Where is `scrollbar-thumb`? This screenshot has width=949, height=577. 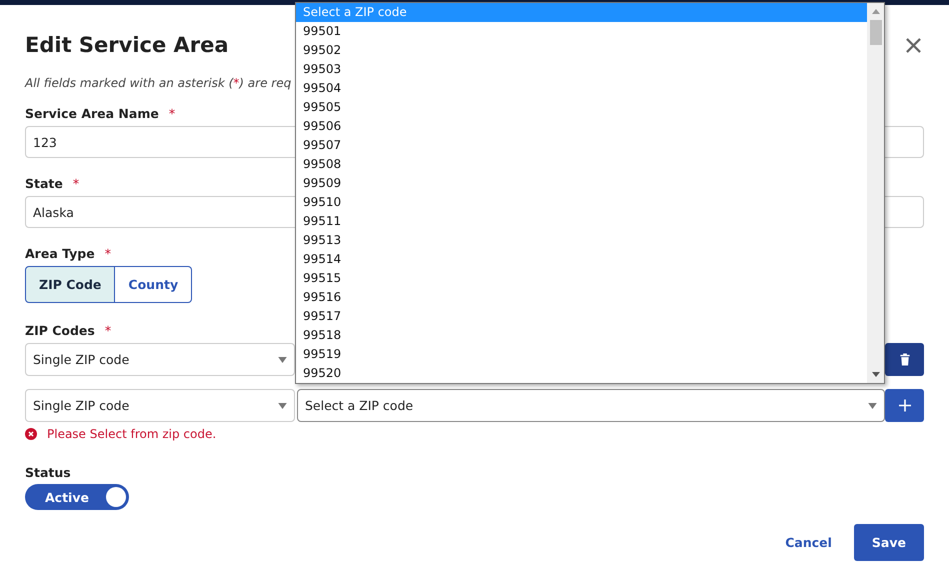
scrollbar-thumb is located at coordinates (876, 32).